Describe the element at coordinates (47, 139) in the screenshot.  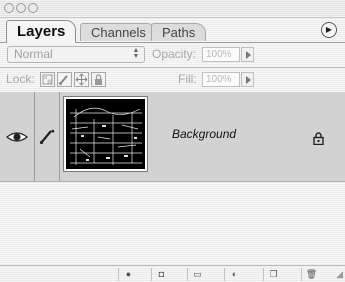
I see `brush-link-icon` at that location.